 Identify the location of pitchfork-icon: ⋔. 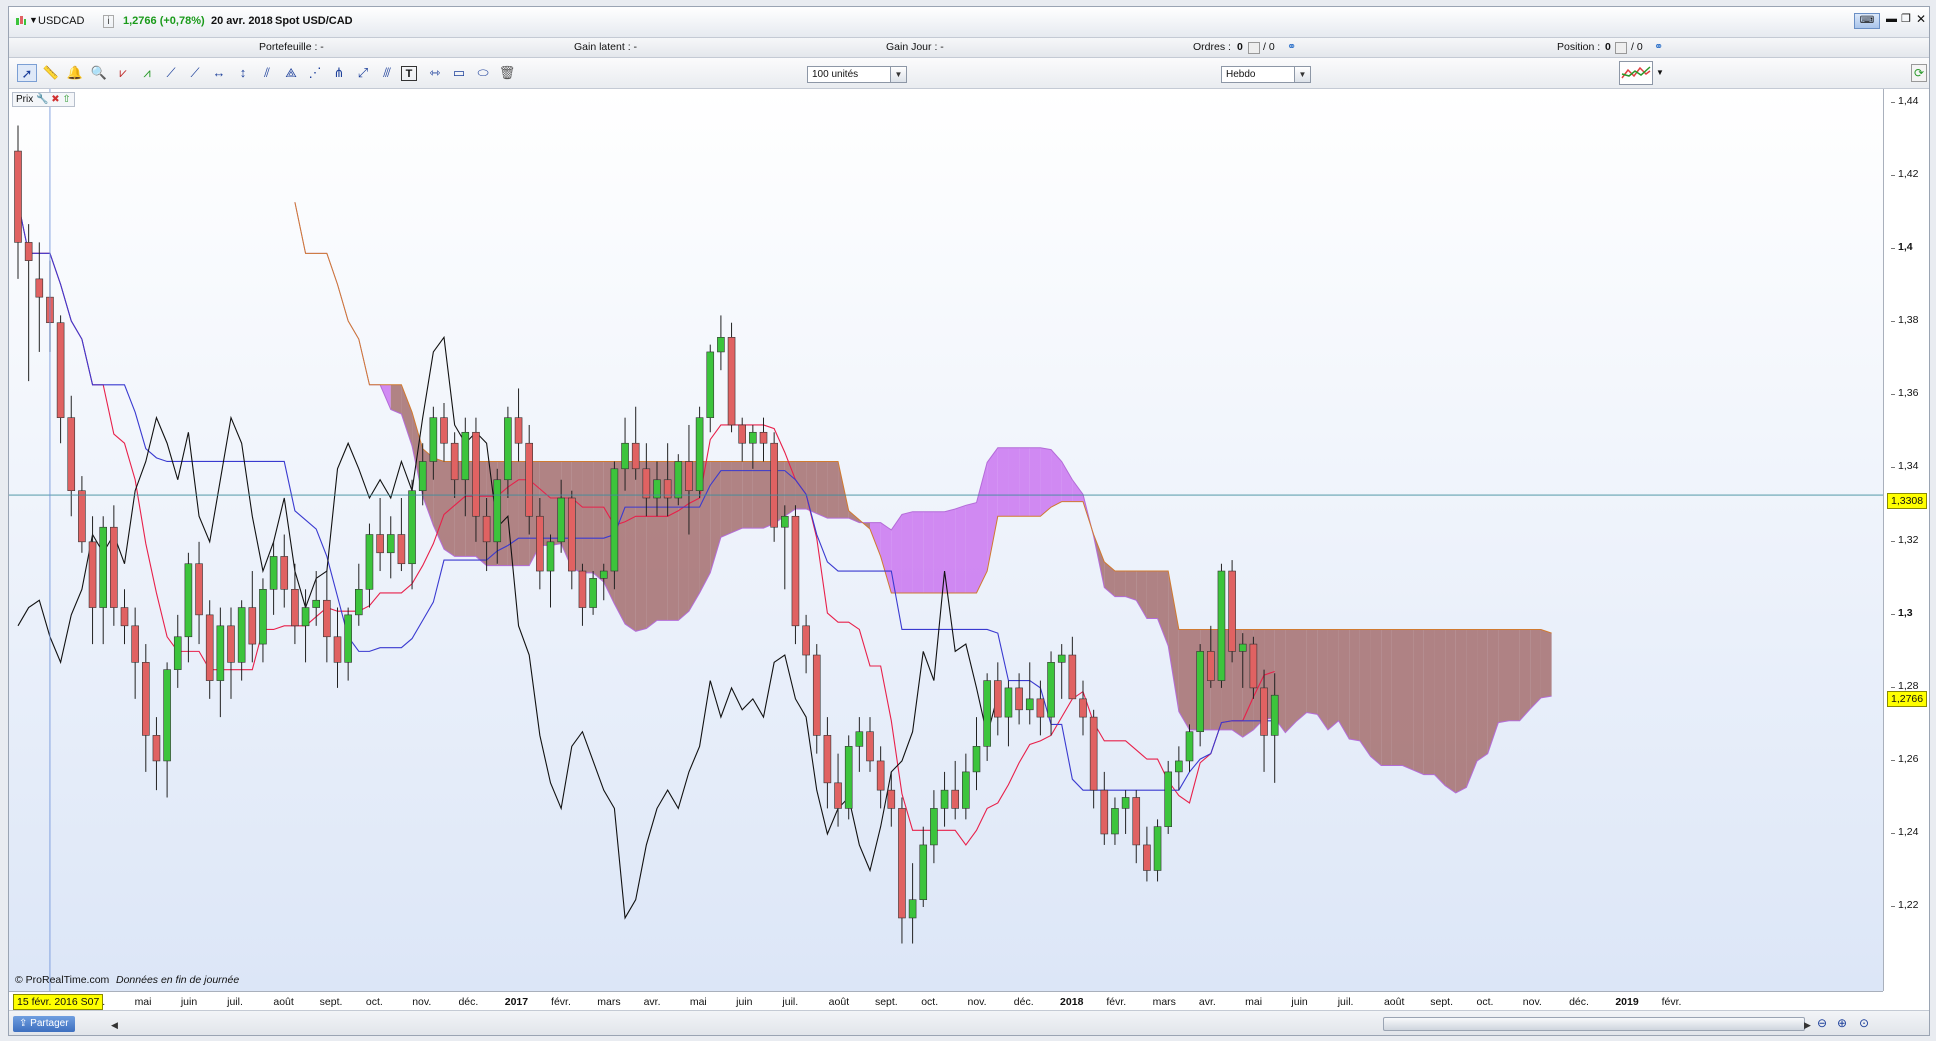
(339, 73).